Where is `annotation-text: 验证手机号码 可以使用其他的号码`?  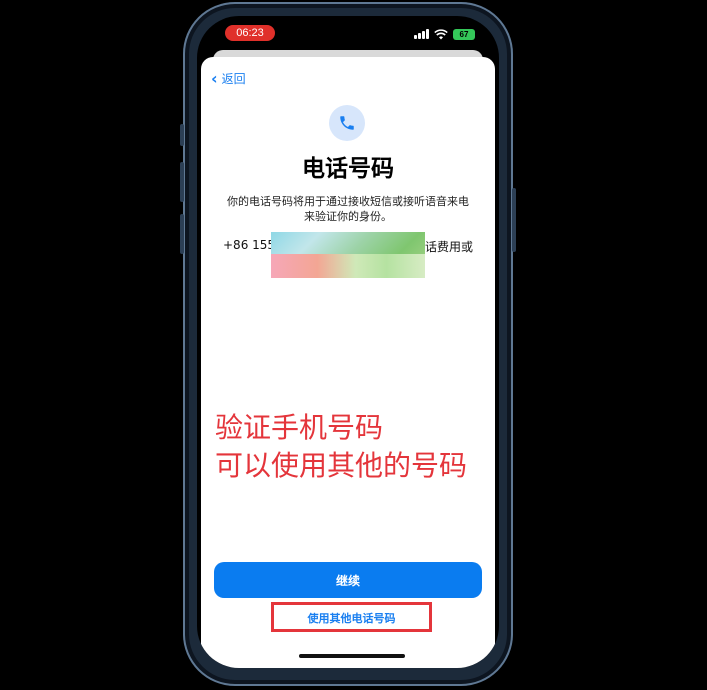
annotation-text: 验证手机号码 可以使用其他的号码 is located at coordinates (341, 447).